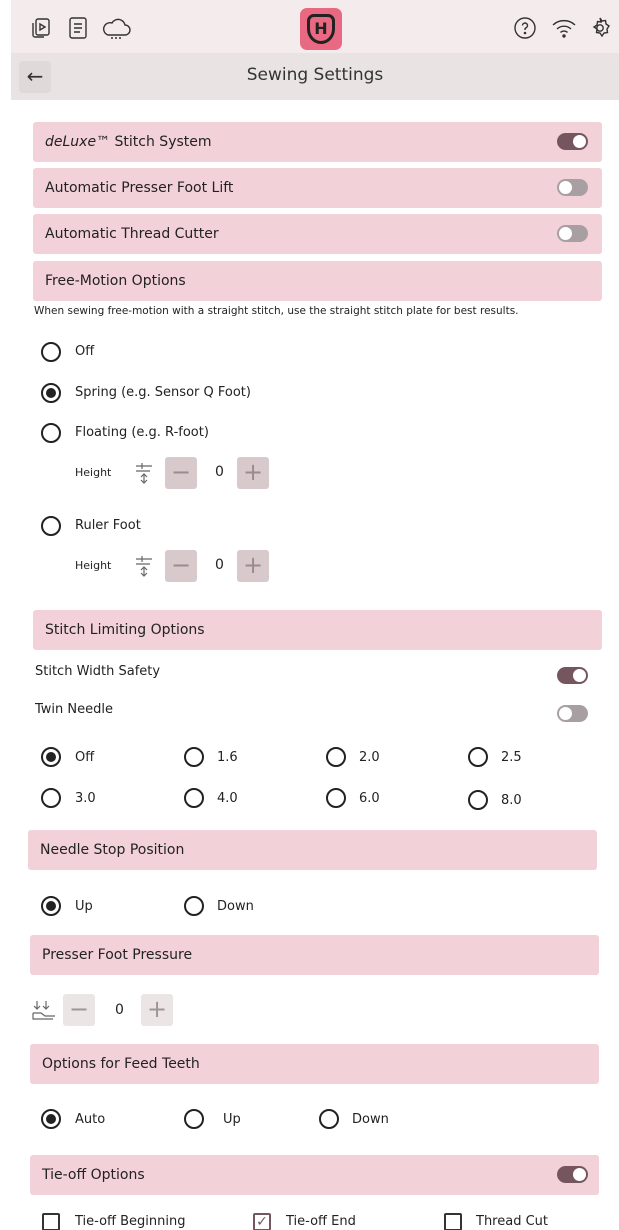 This screenshot has height=1230, width=619. What do you see at coordinates (478, 757) in the screenshot?
I see `twin-needle-2-5-radio` at bounding box center [478, 757].